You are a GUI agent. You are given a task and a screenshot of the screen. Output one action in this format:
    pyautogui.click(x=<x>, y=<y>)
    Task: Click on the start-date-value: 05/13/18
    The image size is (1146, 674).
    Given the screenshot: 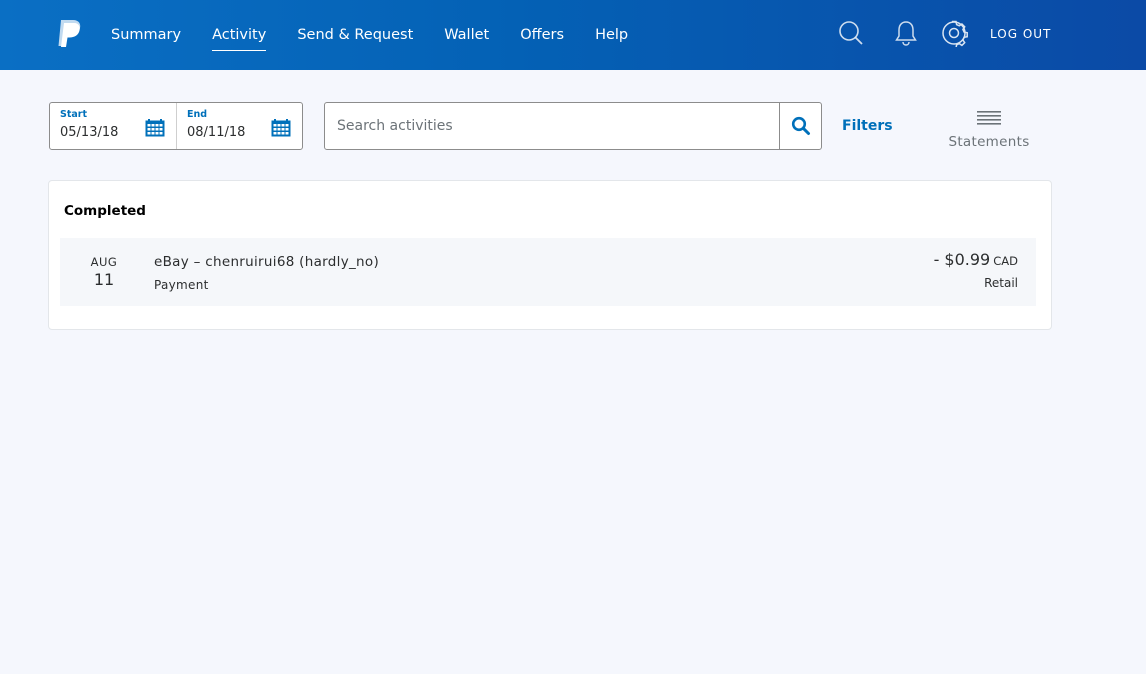 What is the action you would take?
    pyautogui.click(x=89, y=132)
    